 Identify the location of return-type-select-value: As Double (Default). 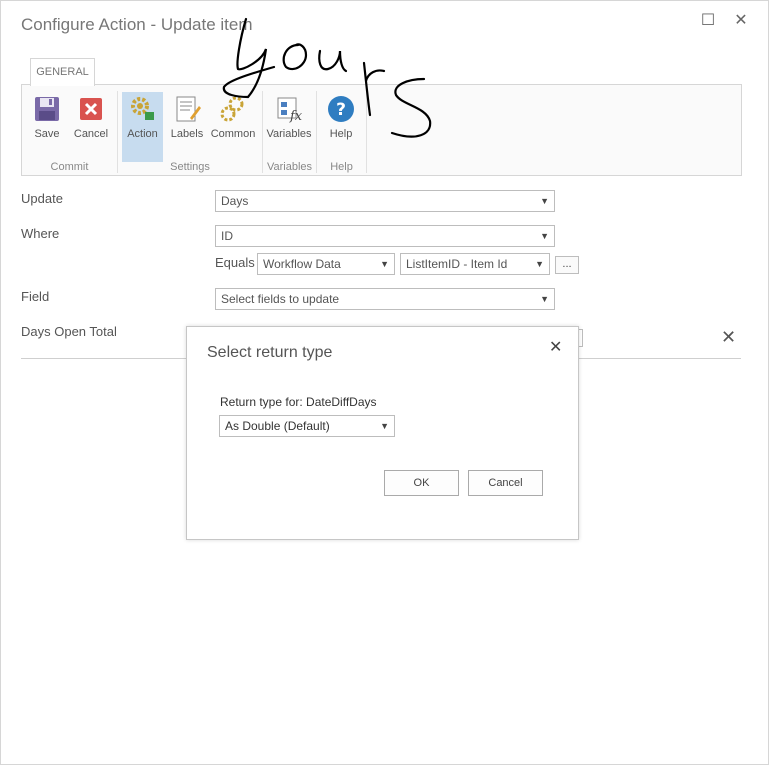
(277, 426).